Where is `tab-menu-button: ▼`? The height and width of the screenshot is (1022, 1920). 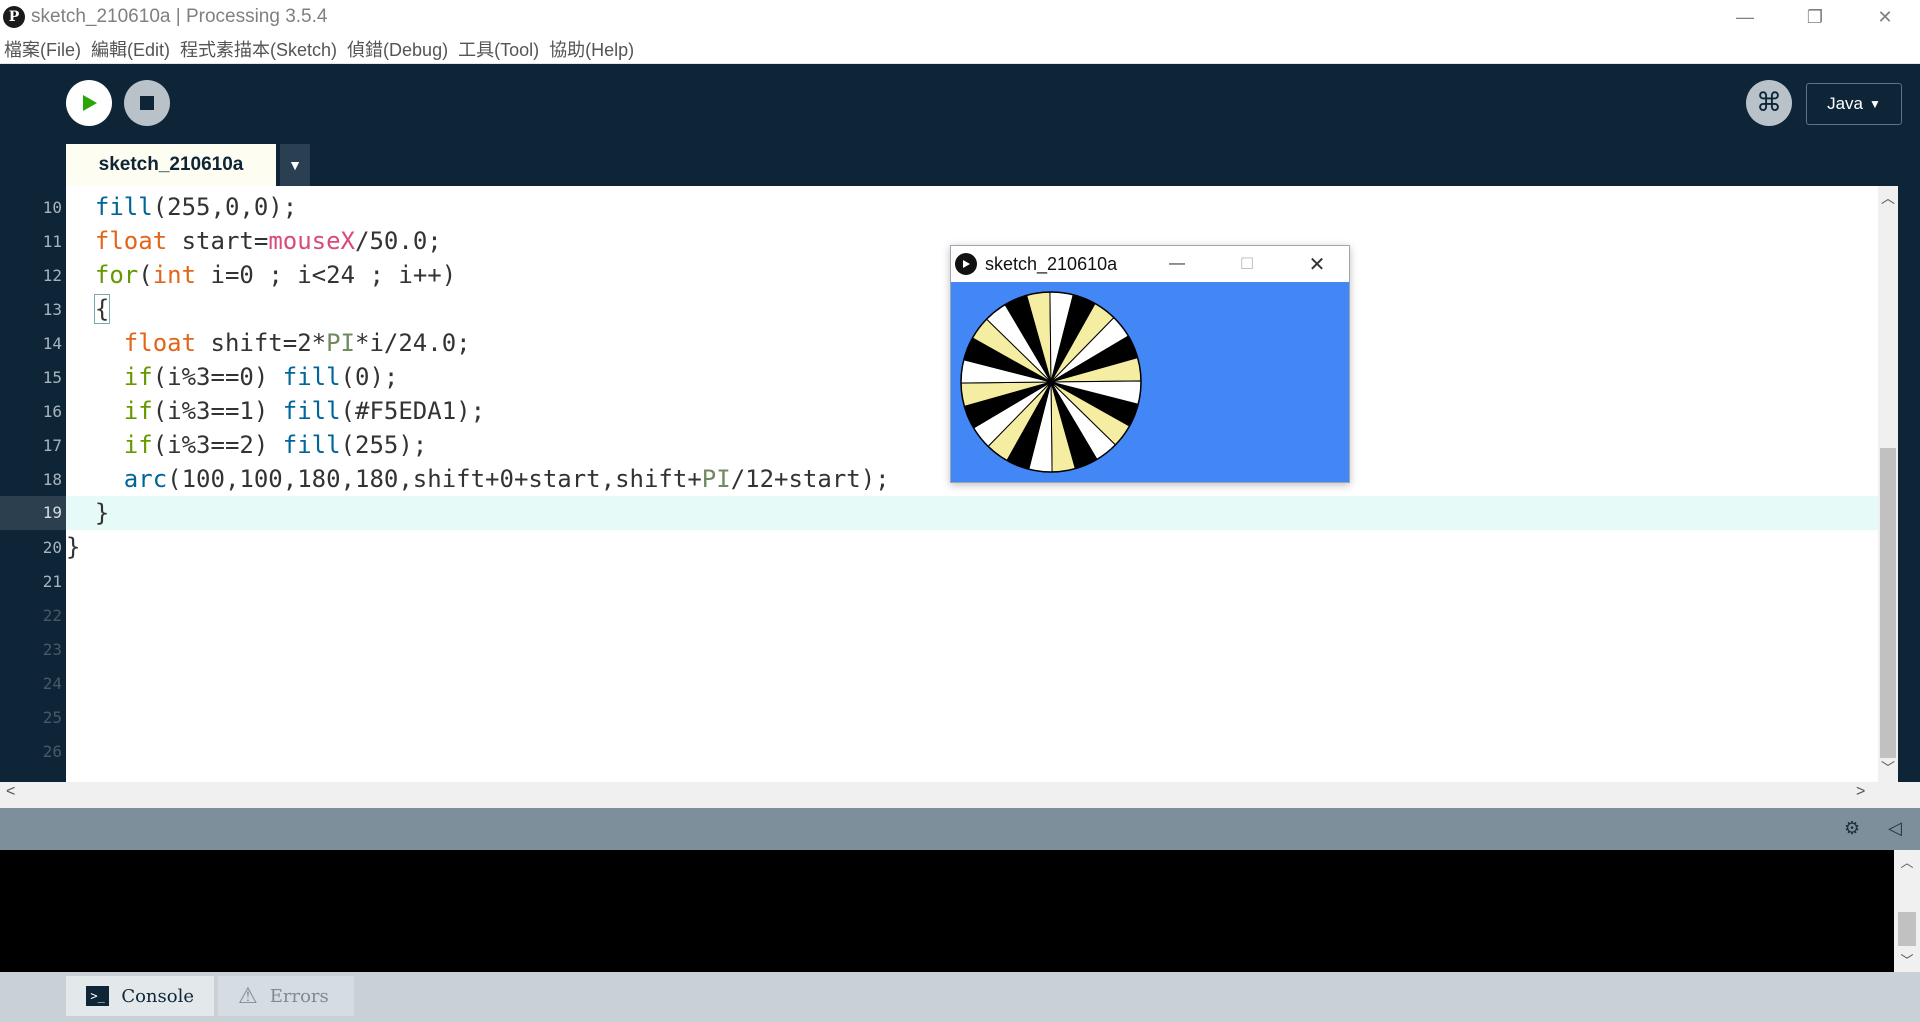 tab-menu-button: ▼ is located at coordinates (295, 165).